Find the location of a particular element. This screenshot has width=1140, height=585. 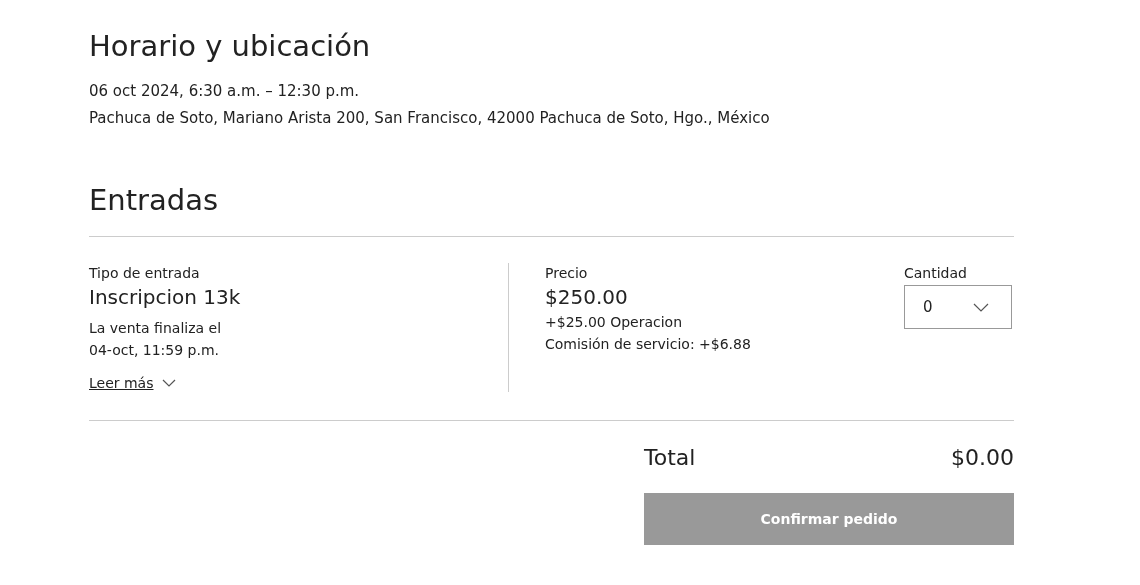

section-heading: Horario y ubicación is located at coordinates (230, 46).